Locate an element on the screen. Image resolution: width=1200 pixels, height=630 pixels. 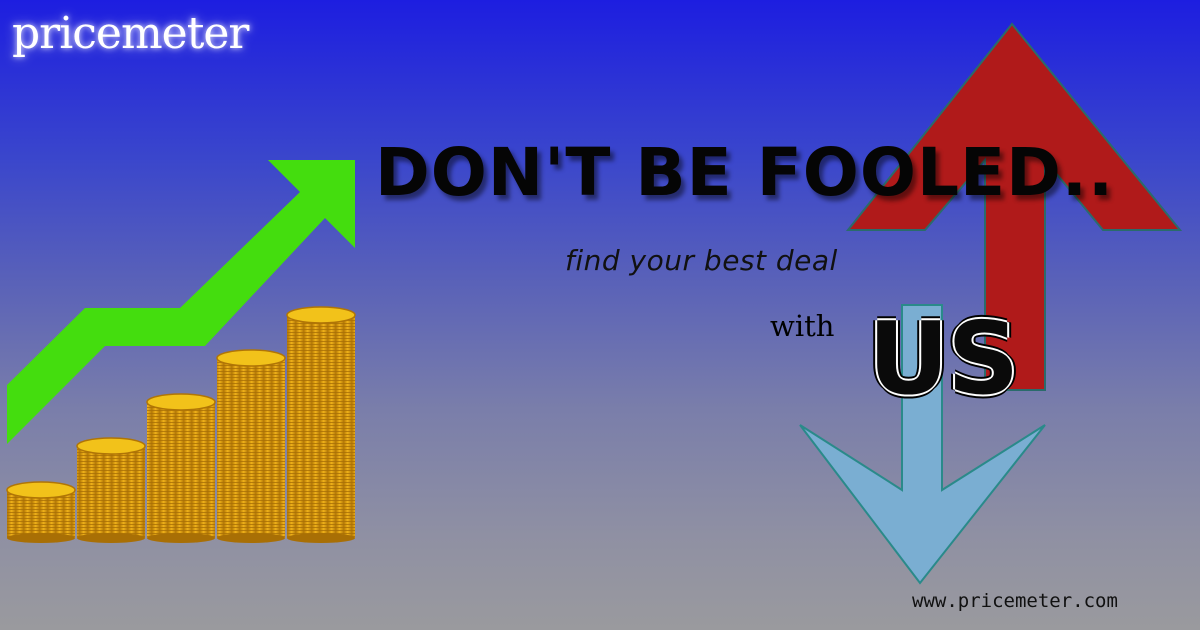
with-text: with is located at coordinates (802, 326).